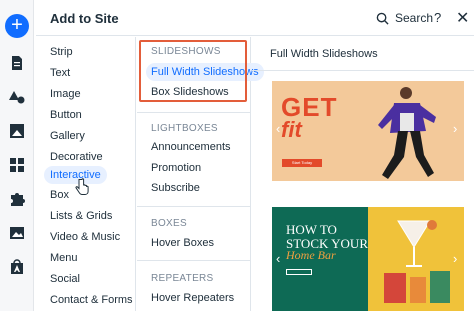 The width and height of the screenshot is (474, 311). I want to click on category-item: Contact & Forms, so click(91, 300).